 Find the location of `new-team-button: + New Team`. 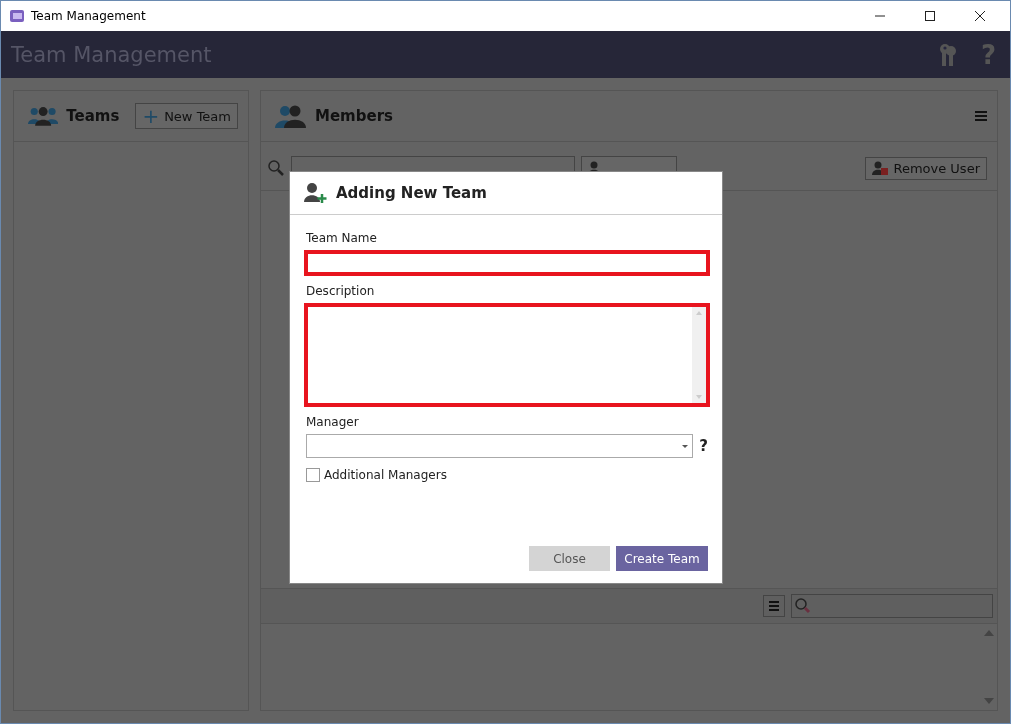

new-team-button: + New Team is located at coordinates (186, 116).